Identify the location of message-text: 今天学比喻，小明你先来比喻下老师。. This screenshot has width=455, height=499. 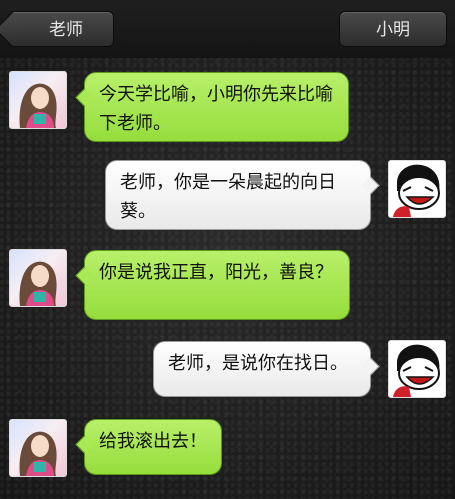
(216, 109).